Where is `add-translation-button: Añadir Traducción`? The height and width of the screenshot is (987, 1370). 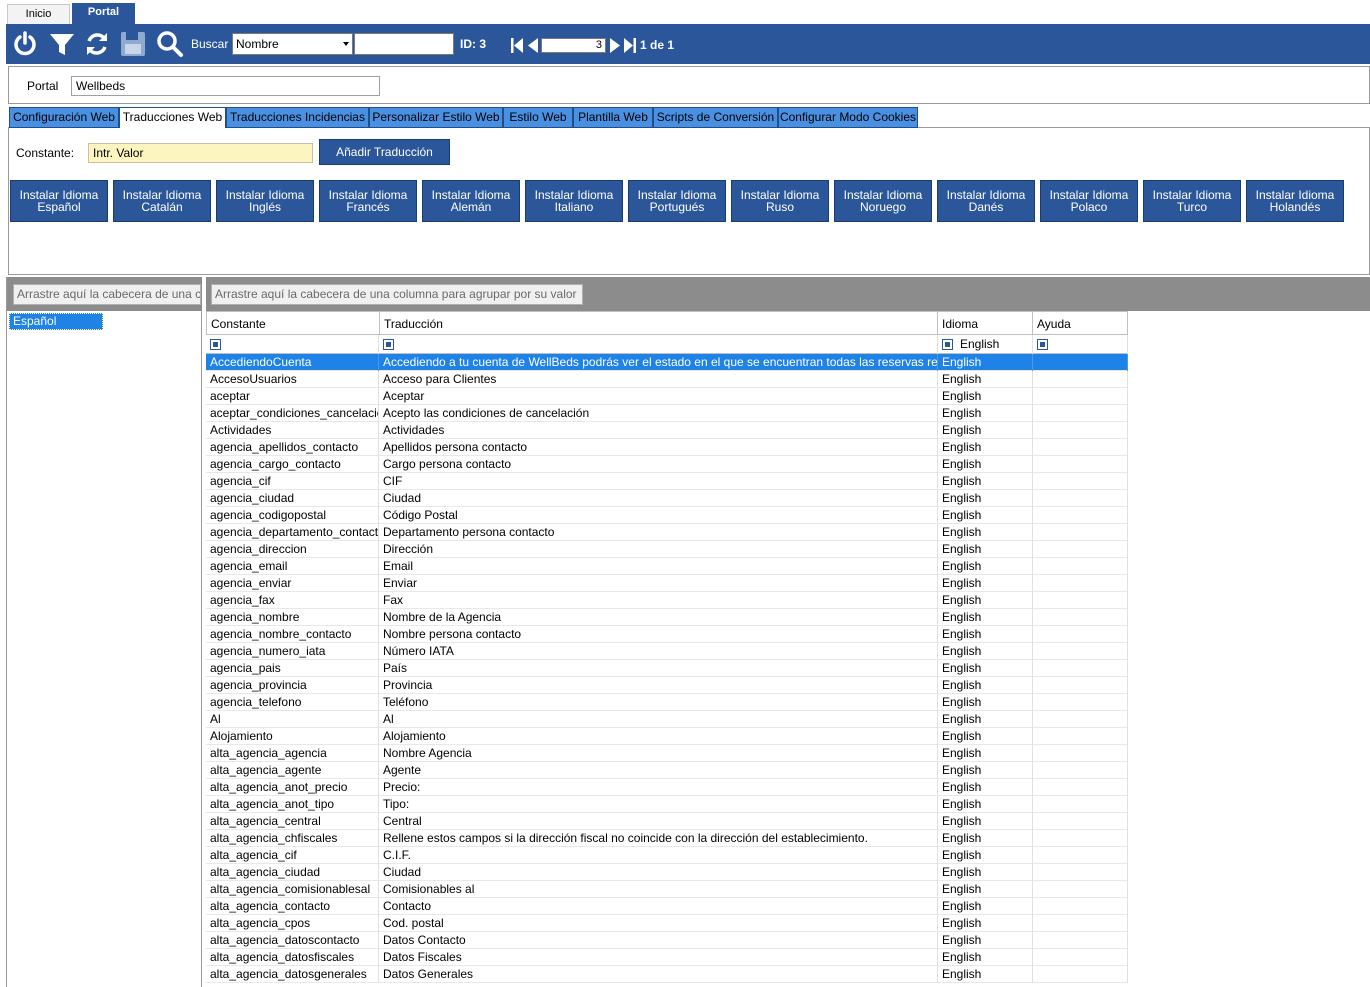 add-translation-button: Añadir Traducción is located at coordinates (384, 152).